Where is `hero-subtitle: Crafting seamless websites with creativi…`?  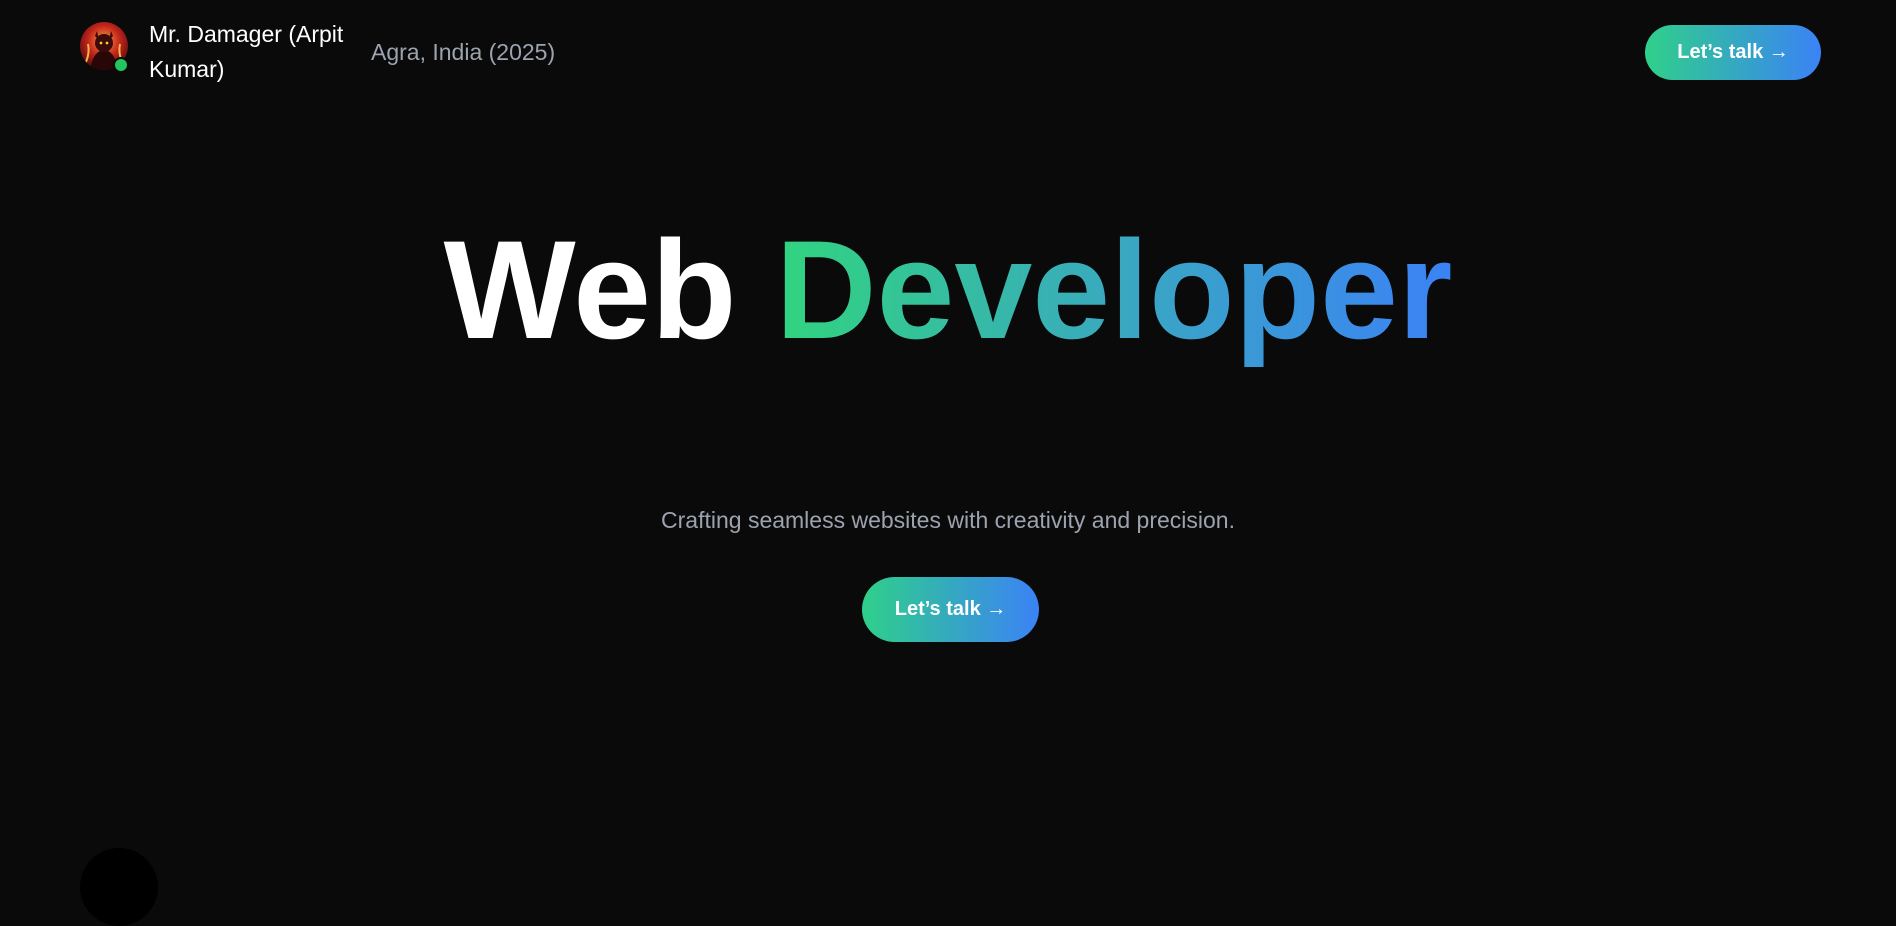
hero-subtitle: Crafting seamless websites with creativi… is located at coordinates (948, 520).